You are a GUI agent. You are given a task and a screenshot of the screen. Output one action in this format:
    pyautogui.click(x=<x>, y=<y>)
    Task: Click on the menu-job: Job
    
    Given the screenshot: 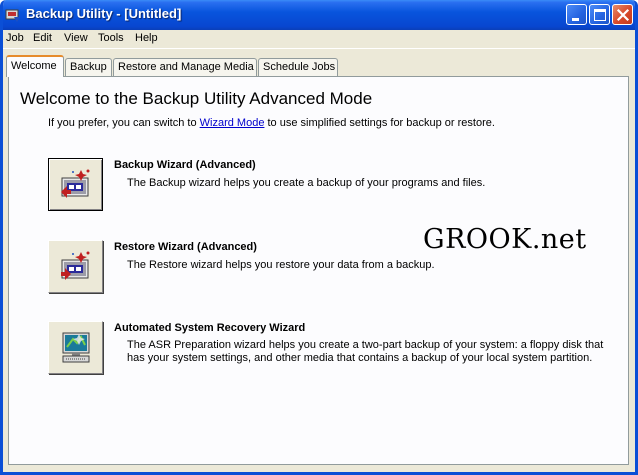 What is the action you would take?
    pyautogui.click(x=15, y=38)
    